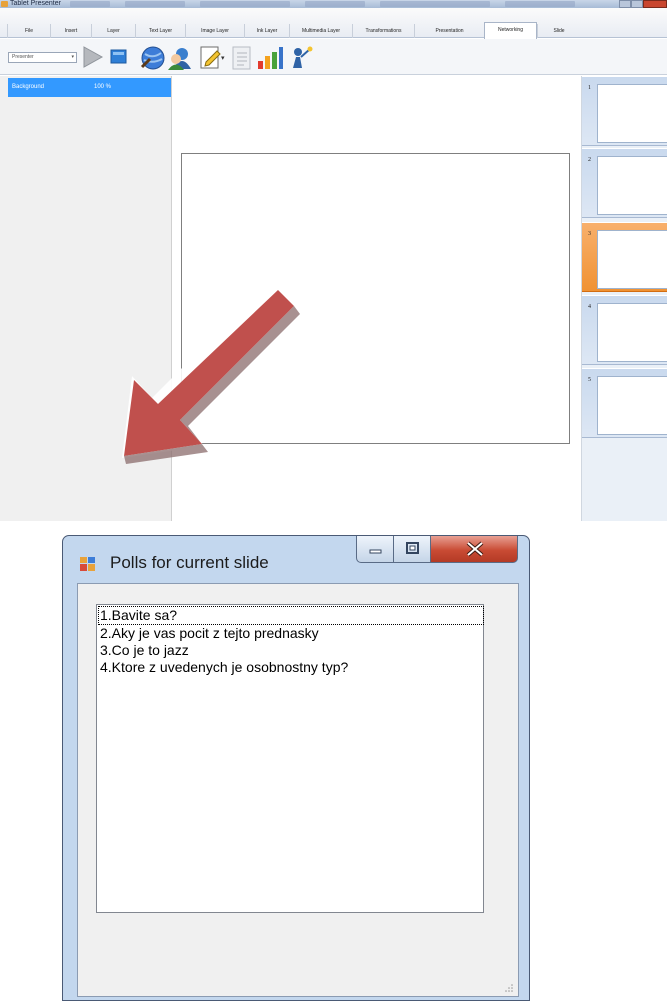 The image size is (667, 1001). What do you see at coordinates (93, 57) in the screenshot?
I see `play-icon` at bounding box center [93, 57].